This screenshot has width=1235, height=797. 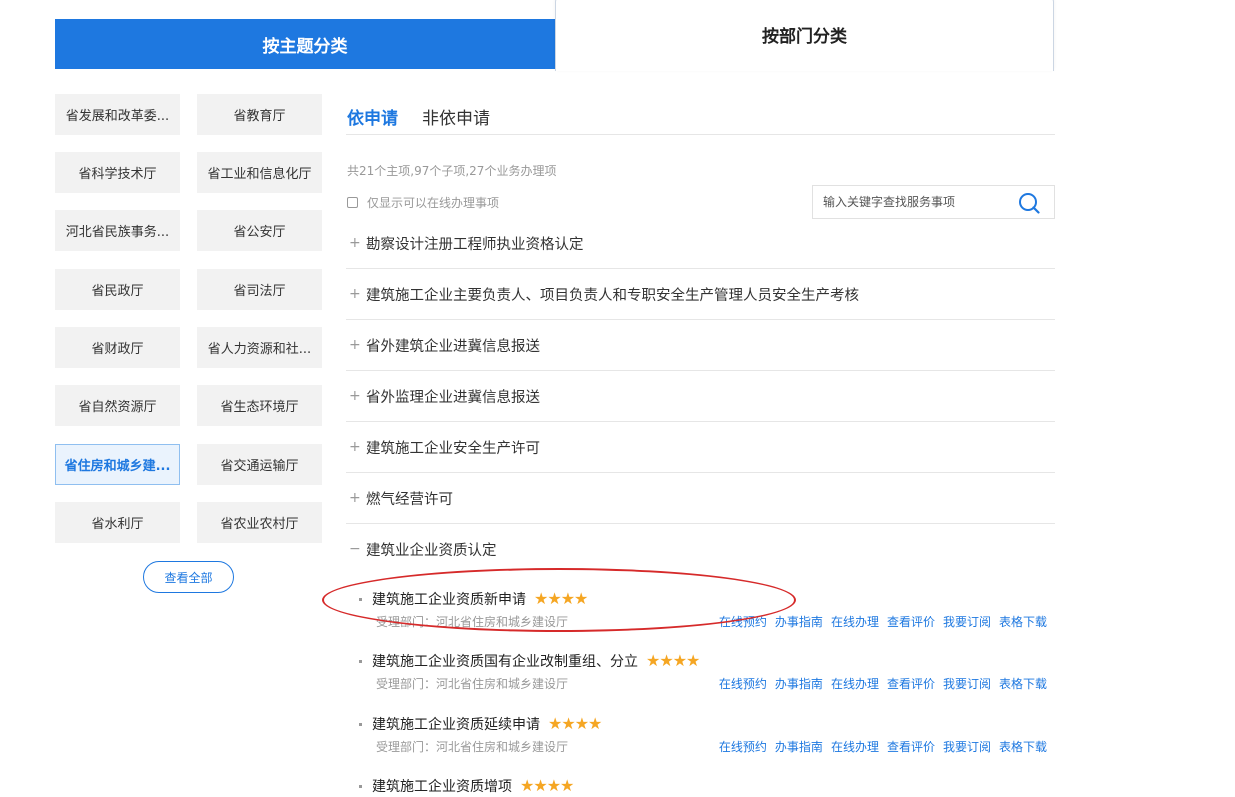 What do you see at coordinates (453, 448) in the screenshot?
I see `item-label: 建筑施工企业安全生产许可` at bounding box center [453, 448].